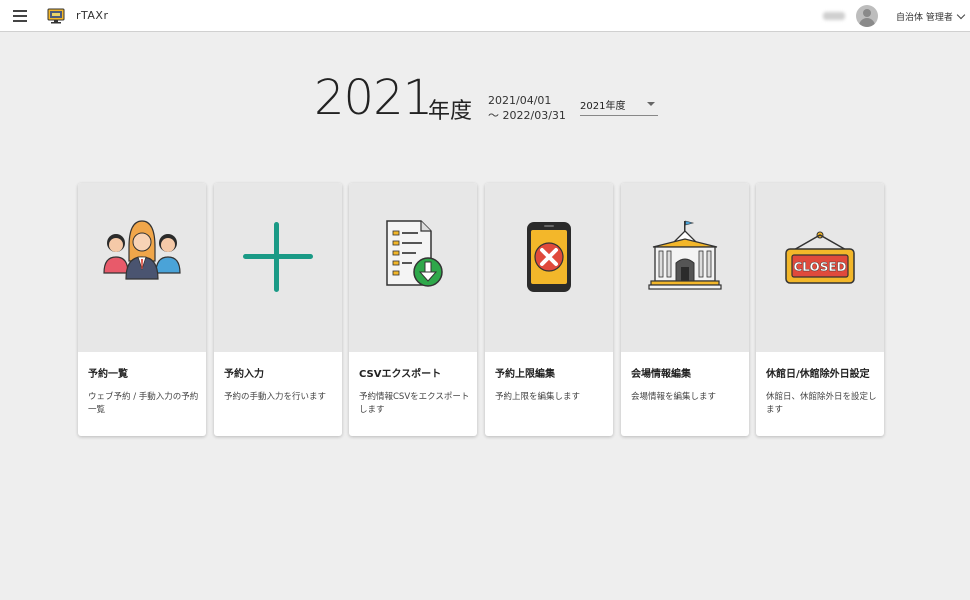 The width and height of the screenshot is (970, 600). What do you see at coordinates (278, 257) in the screenshot?
I see `plus-icon` at bounding box center [278, 257].